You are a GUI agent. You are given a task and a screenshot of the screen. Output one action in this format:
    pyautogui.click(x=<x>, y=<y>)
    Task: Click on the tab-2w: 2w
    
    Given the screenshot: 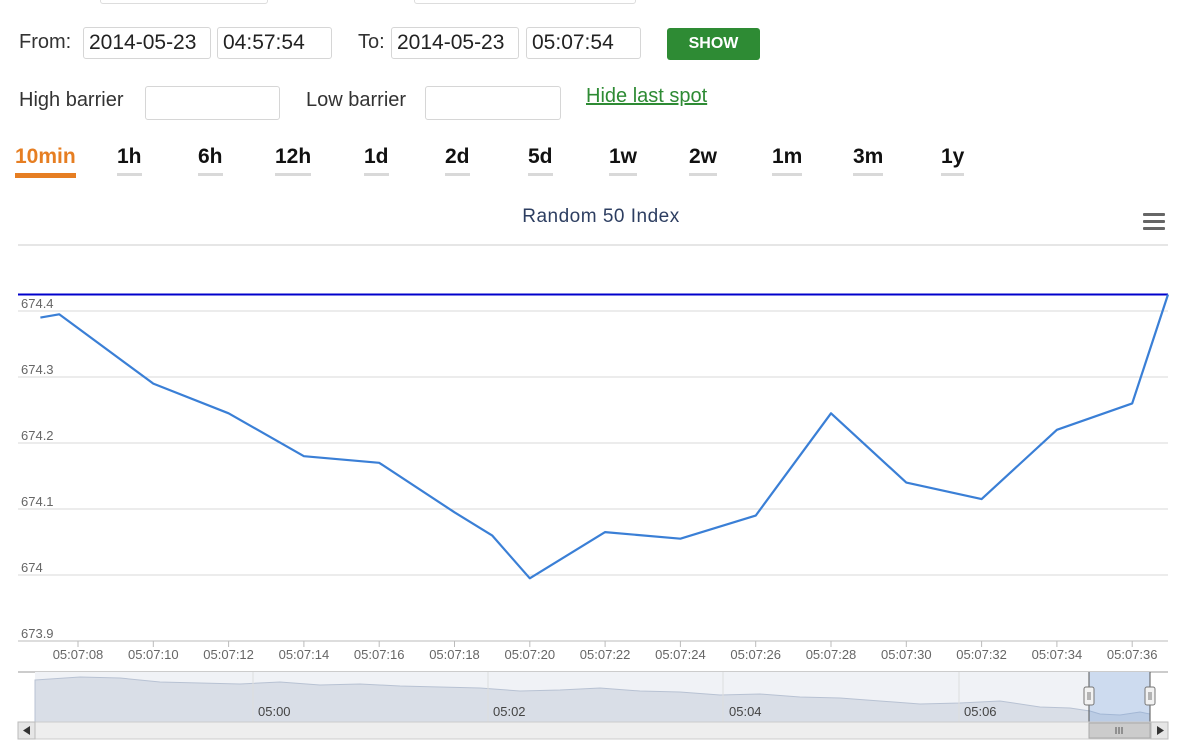 What is the action you would take?
    pyautogui.click(x=703, y=159)
    